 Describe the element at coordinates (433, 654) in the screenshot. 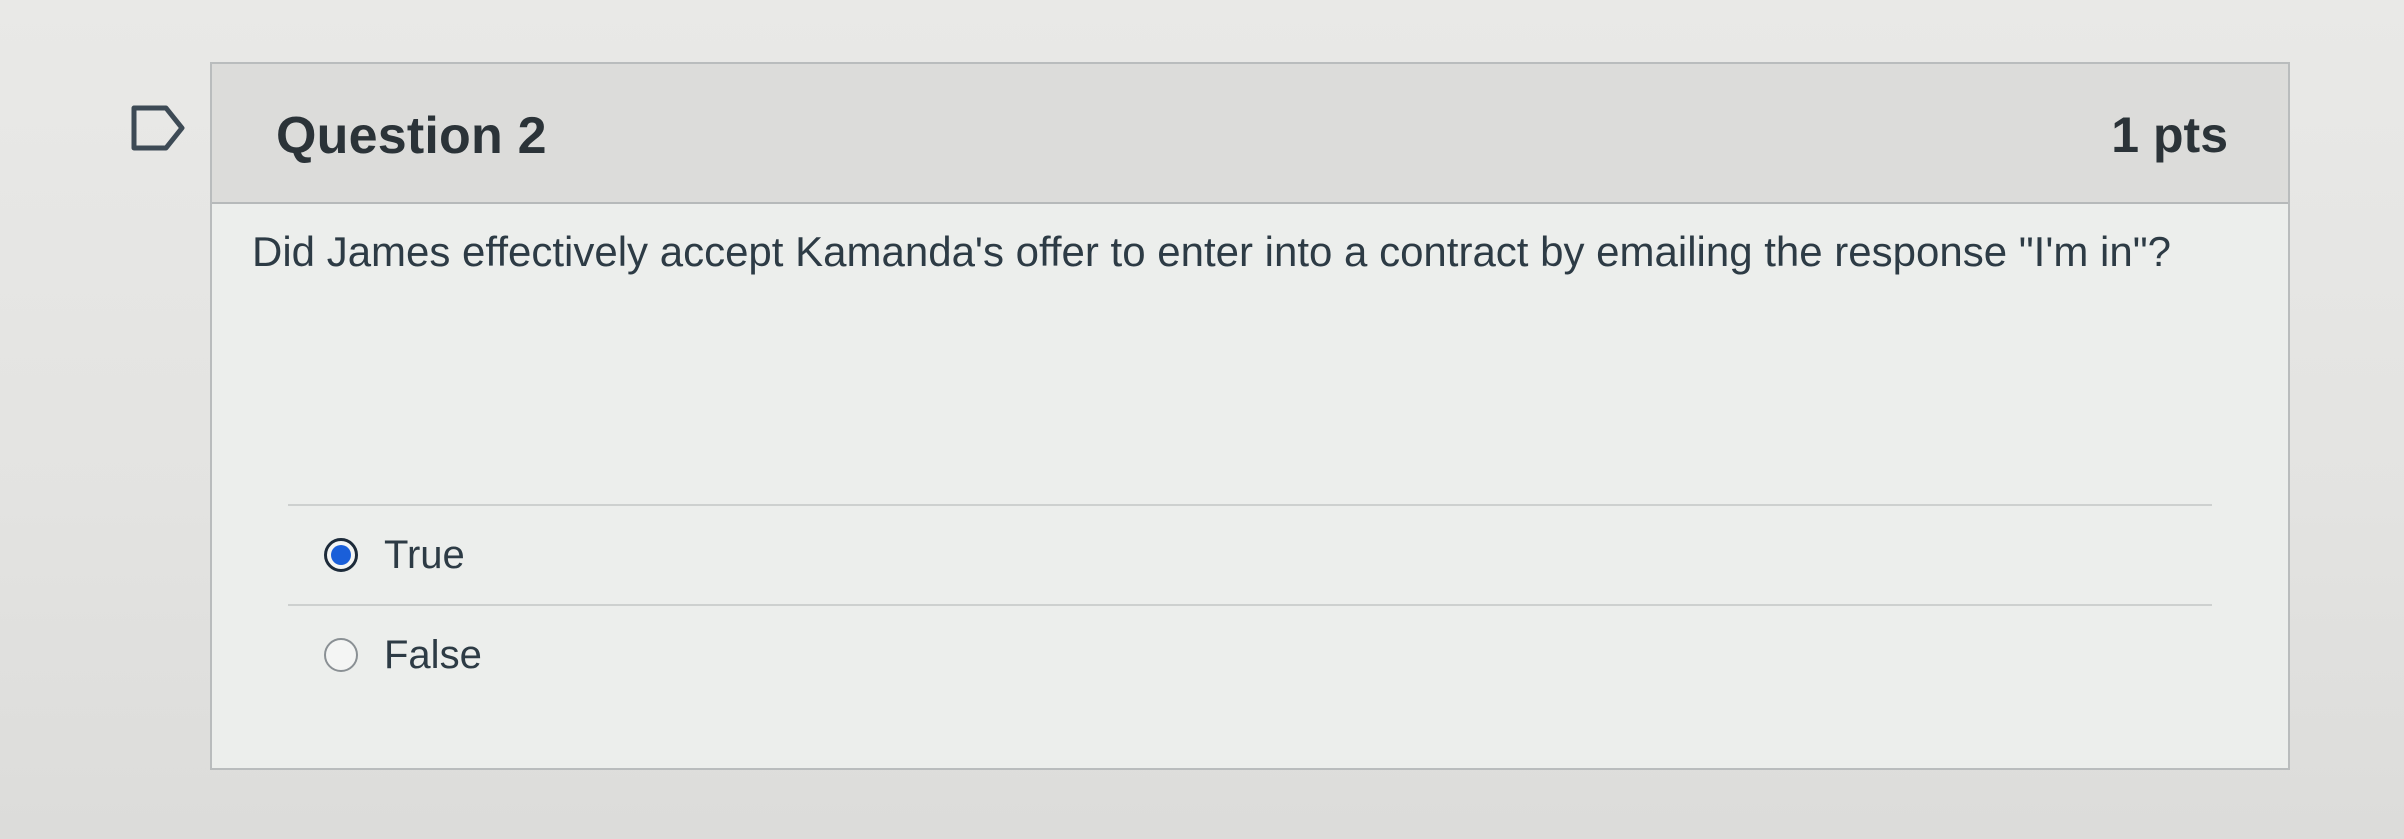

I see `answer-label: False` at that location.